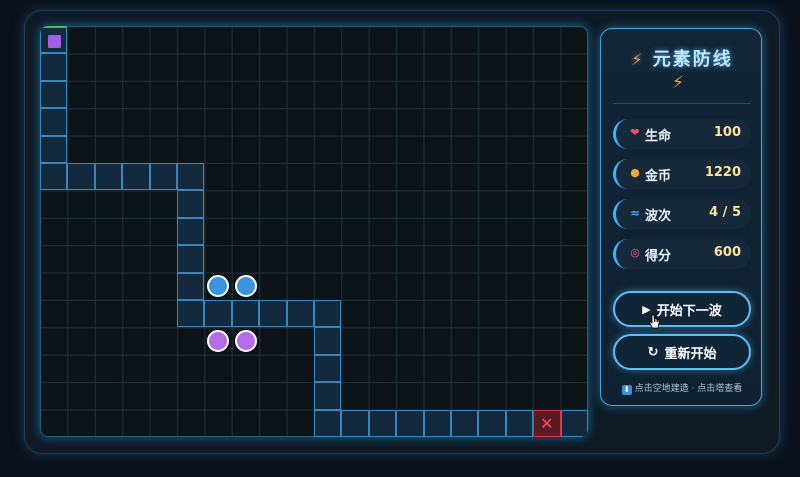 This screenshot has width=800, height=477. Describe the element at coordinates (547, 423) in the screenshot. I see `enemy-base-cell: ✕` at that location.